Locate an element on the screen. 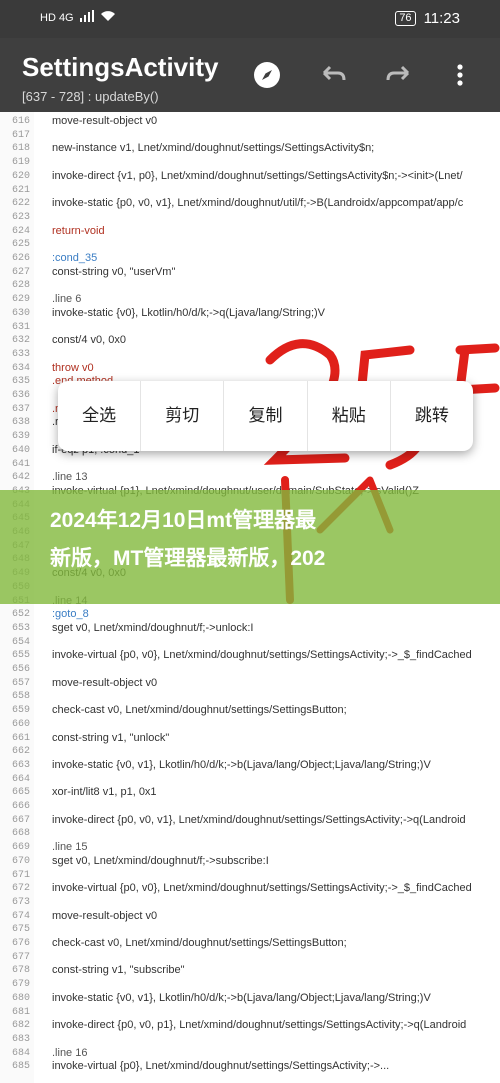 This screenshot has width=500, height=1083. code-line: xor-int/lit8 v1, p1, 0x1 is located at coordinates (104, 792).